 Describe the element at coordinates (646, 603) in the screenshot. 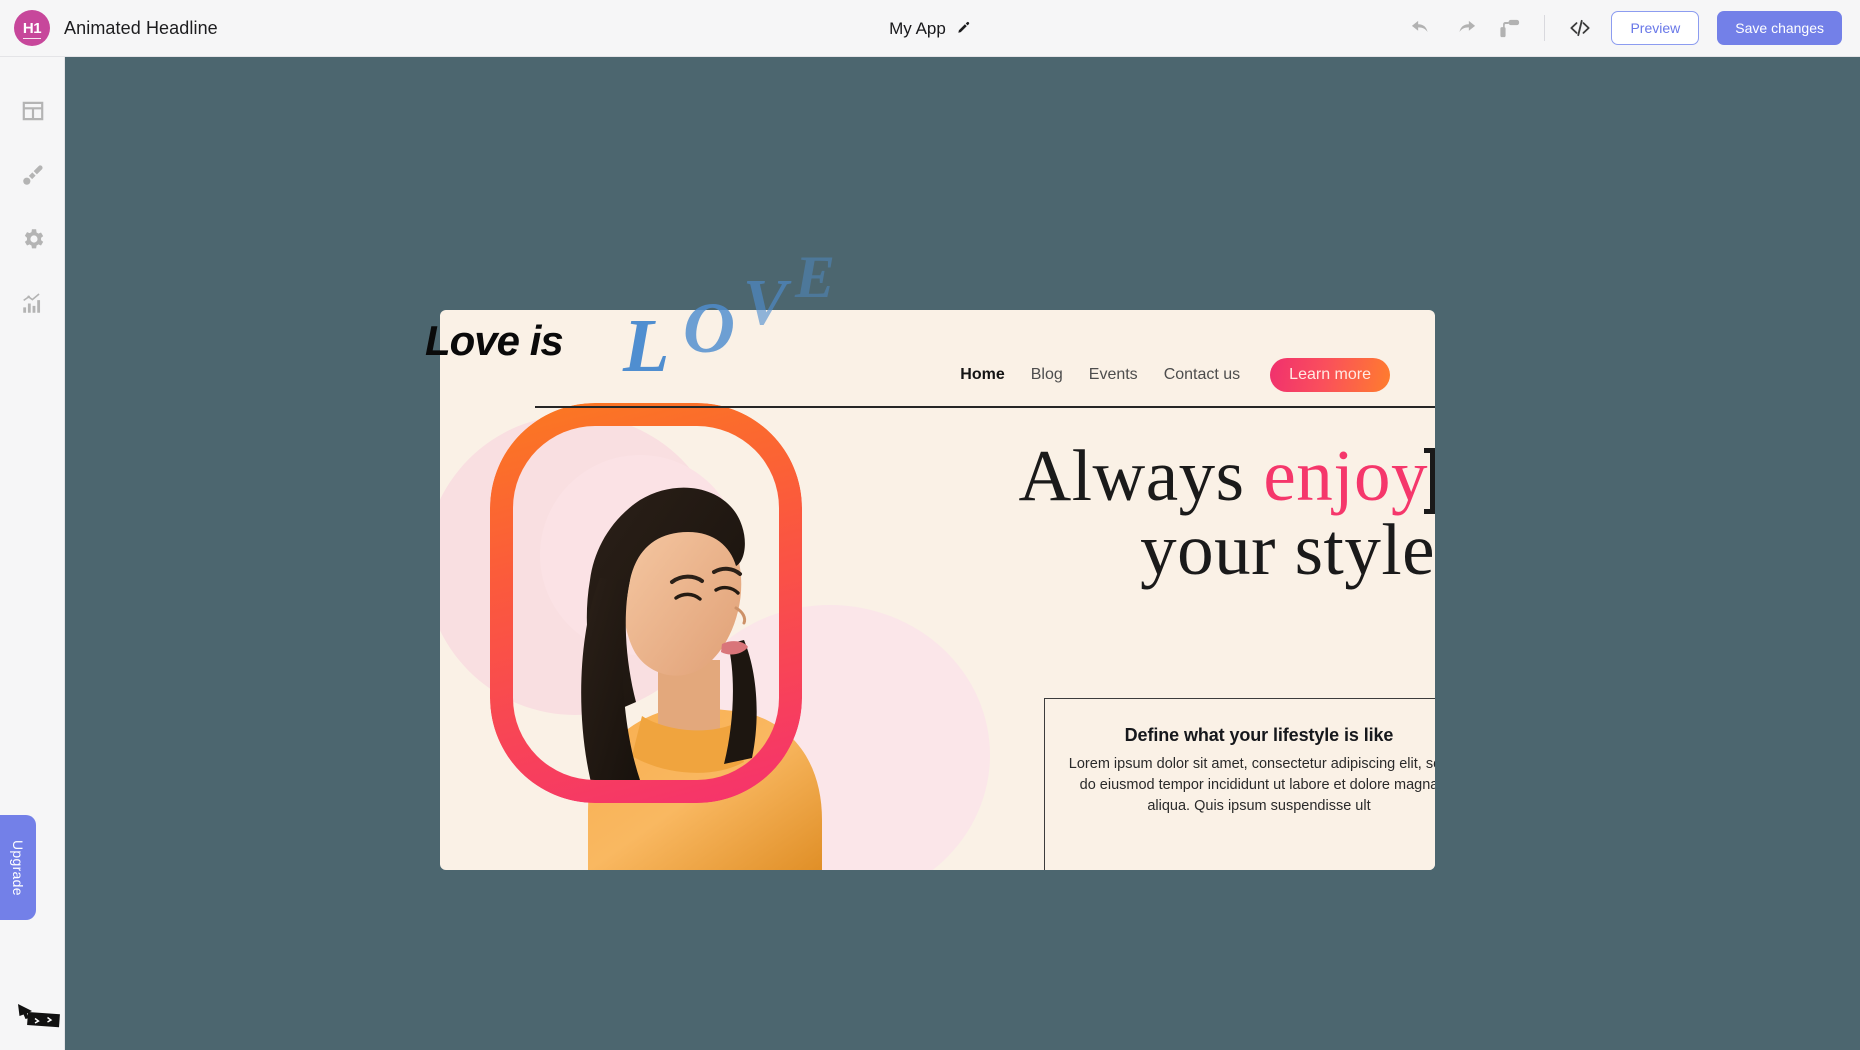

I see `photo-ring-frame` at that location.